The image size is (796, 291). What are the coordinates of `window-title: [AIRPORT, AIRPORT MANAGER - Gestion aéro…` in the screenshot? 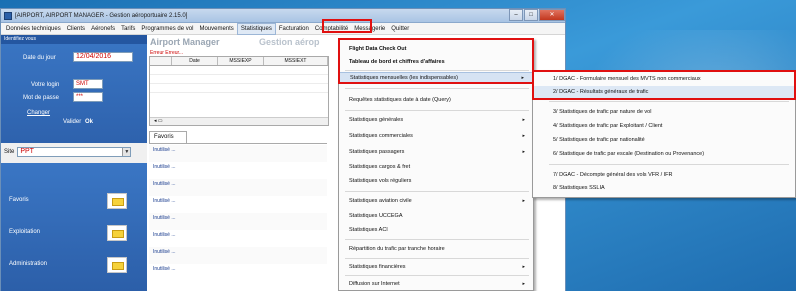 It's located at (101, 15).